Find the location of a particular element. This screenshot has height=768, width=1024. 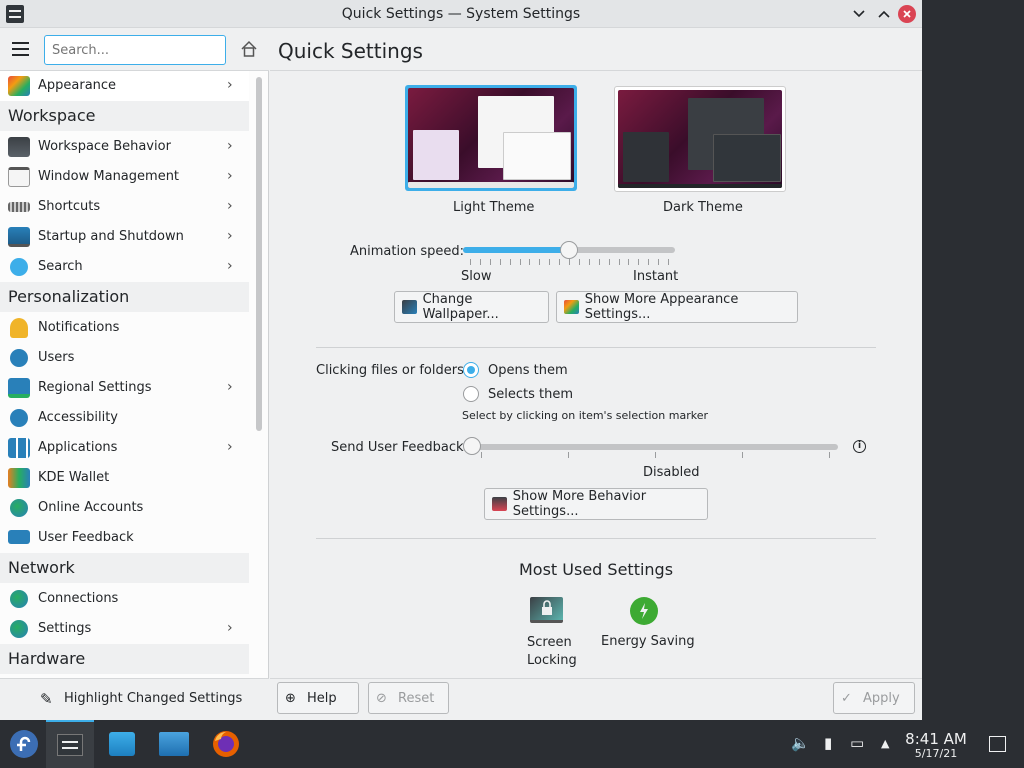

clock-time: 8:41 AM is located at coordinates (936, 739).